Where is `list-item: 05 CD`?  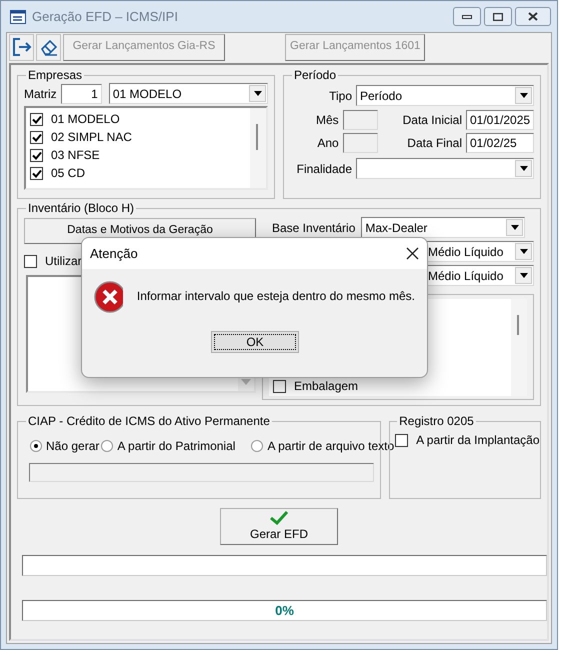
list-item: 05 CD is located at coordinates (68, 173).